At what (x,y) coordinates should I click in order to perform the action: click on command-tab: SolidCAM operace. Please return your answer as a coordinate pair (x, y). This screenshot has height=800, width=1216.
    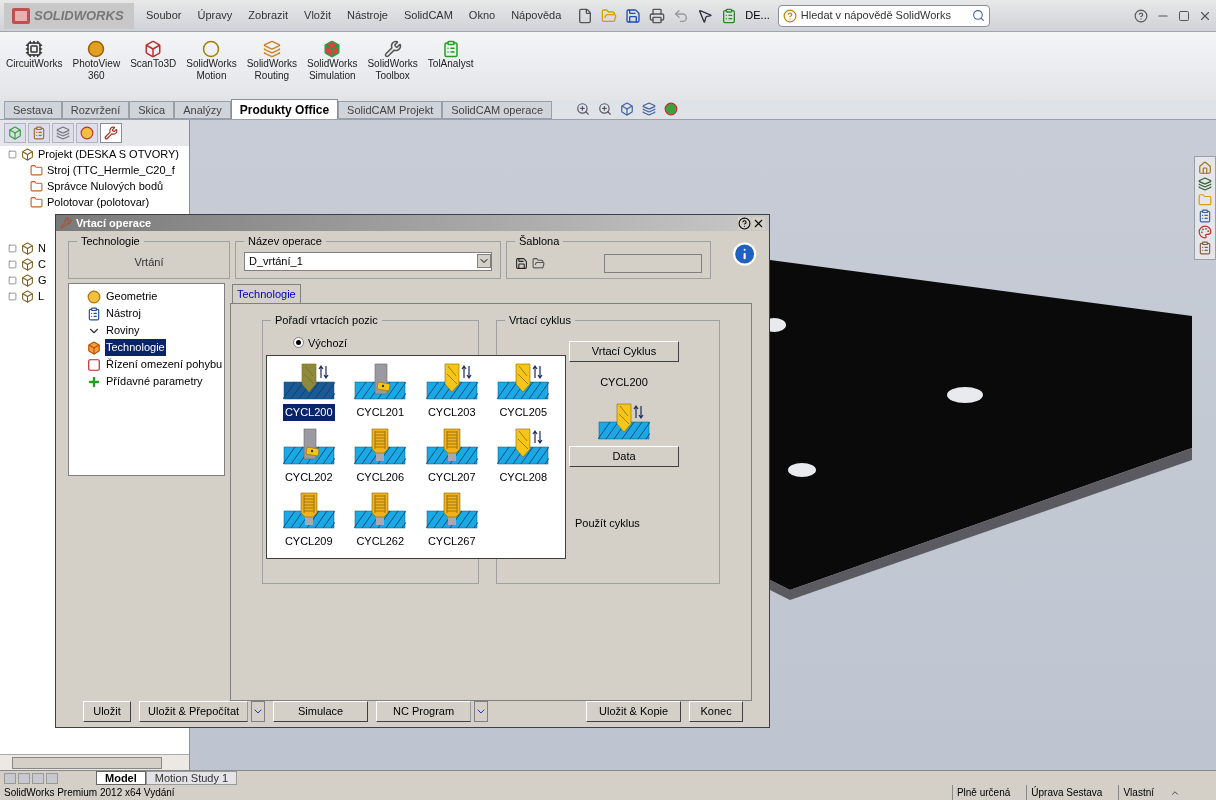
    Looking at the image, I should click on (497, 110).